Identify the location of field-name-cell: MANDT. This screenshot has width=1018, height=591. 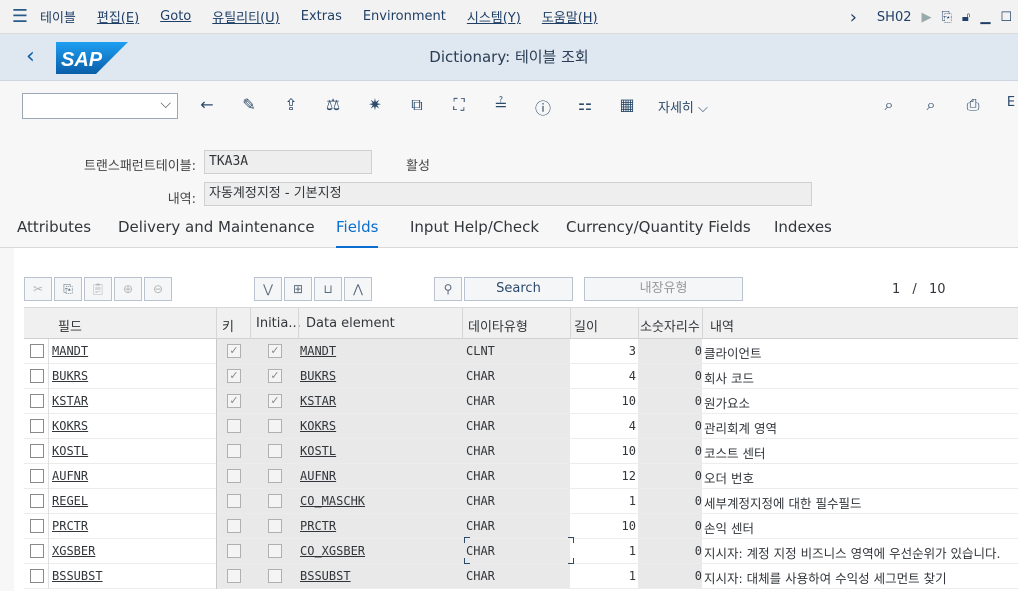
(70, 351).